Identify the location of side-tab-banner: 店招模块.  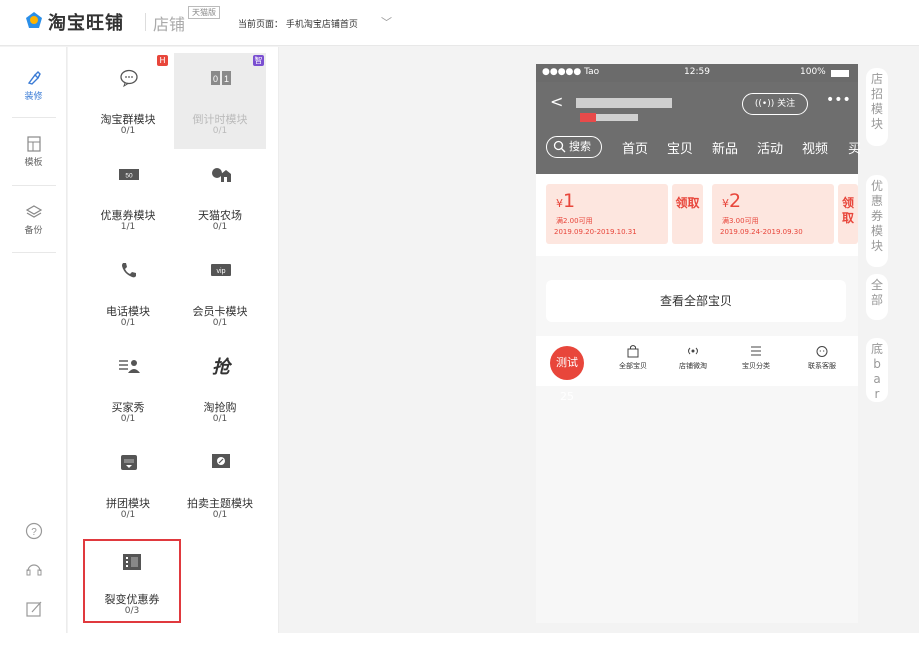
(877, 107).